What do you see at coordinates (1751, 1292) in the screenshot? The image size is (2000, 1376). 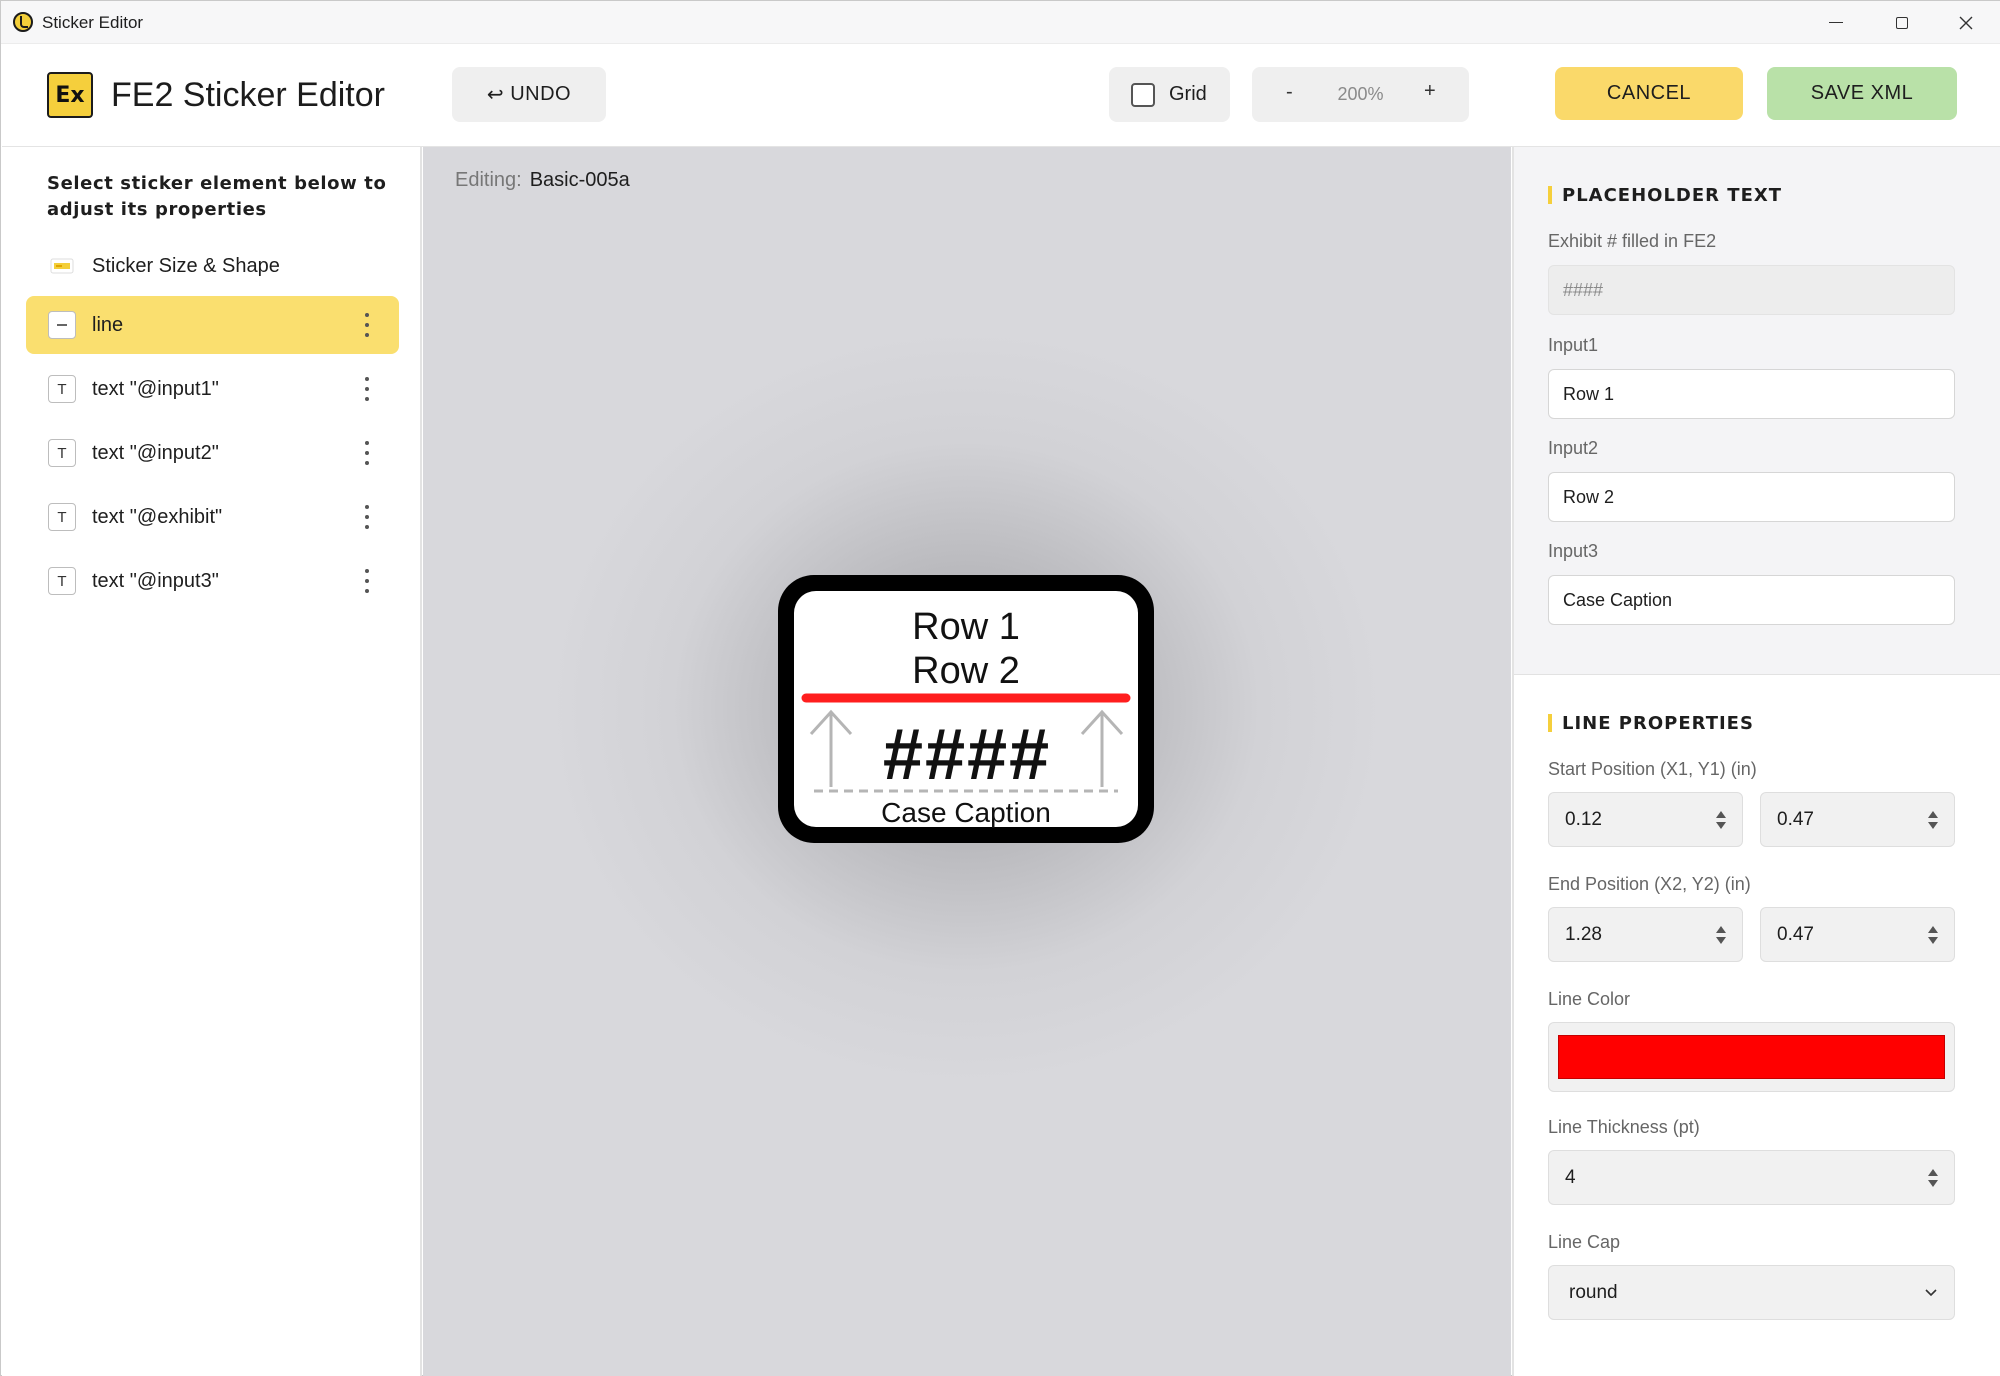 I see `line-cap-select: round` at bounding box center [1751, 1292].